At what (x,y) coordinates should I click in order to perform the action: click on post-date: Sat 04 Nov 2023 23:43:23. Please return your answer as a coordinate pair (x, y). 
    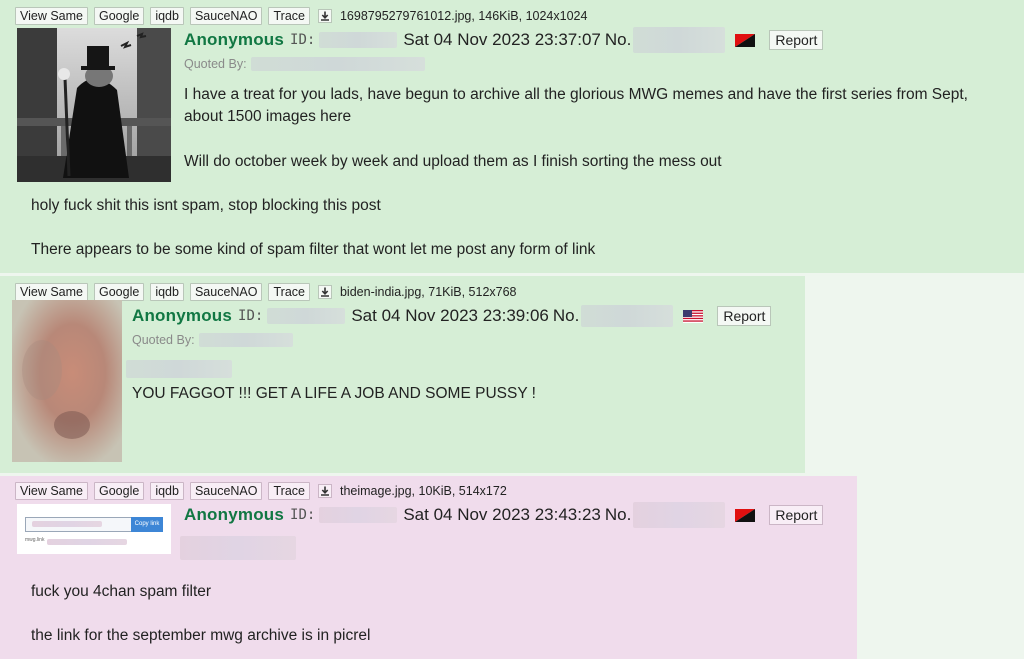
    Looking at the image, I should click on (502, 514).